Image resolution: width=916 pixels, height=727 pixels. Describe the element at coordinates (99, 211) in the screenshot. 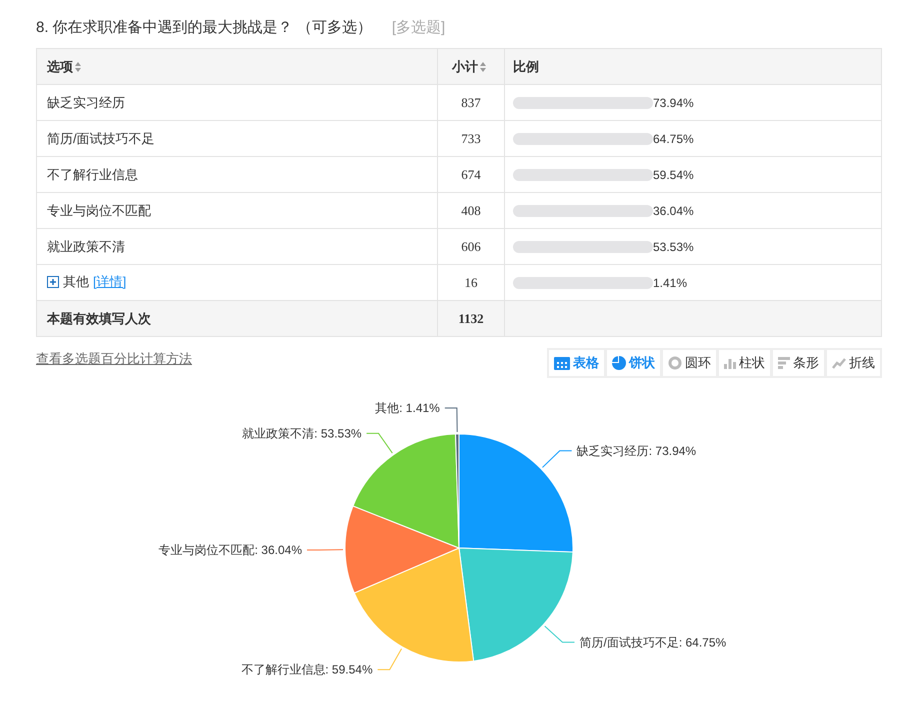

I see `option-label: 专业与岗位不匹配` at that location.